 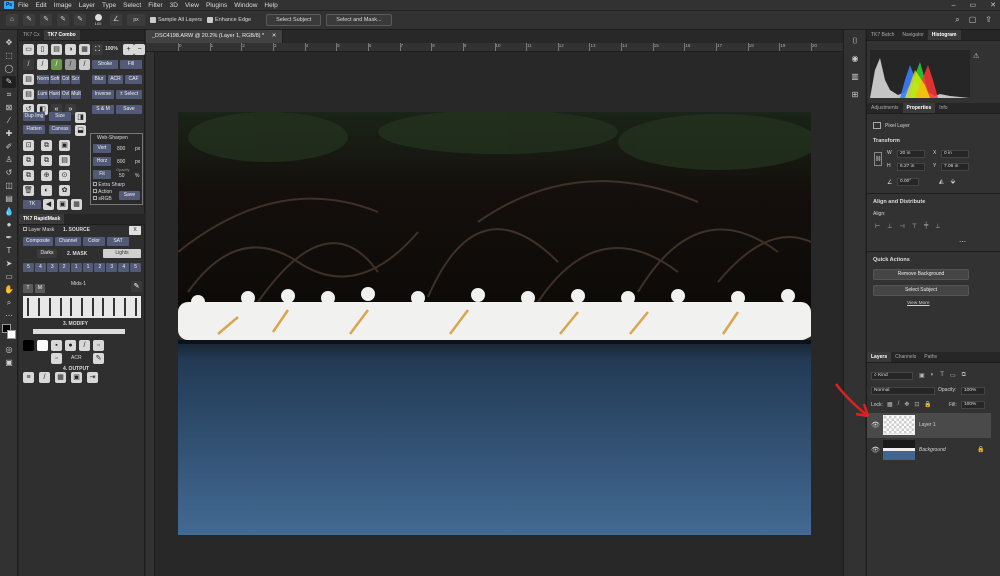 I want to click on tab-histogram: Histogram, so click(x=944, y=35).